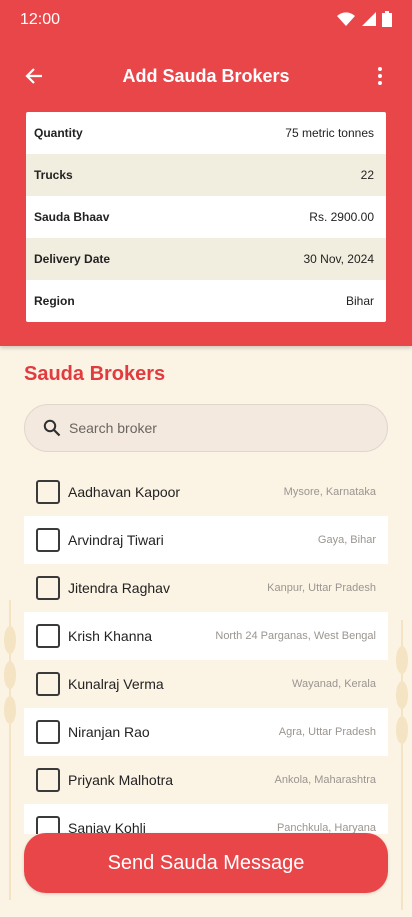 This screenshot has height=917, width=412. I want to click on search-input, so click(209, 428).